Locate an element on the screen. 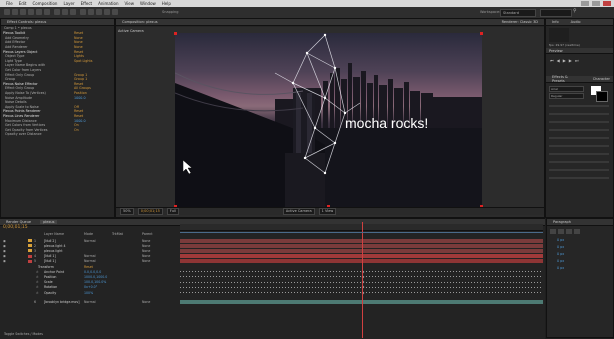 The image size is (614, 339). layer-name: plexus light 4 is located at coordinates (55, 246).